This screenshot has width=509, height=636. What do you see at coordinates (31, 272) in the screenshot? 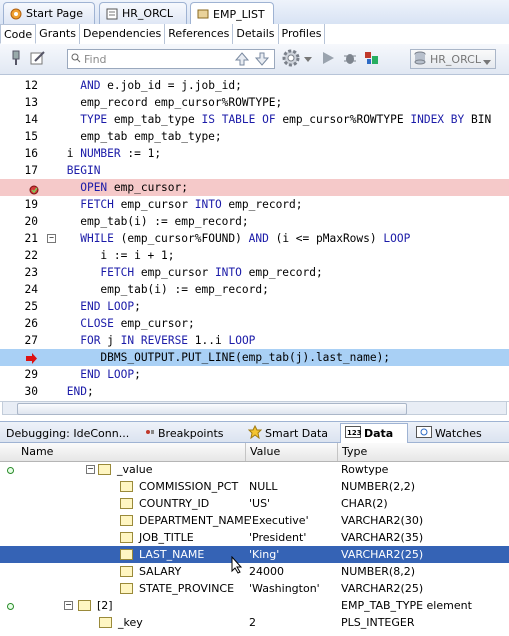
I see `line-number: 23` at bounding box center [31, 272].